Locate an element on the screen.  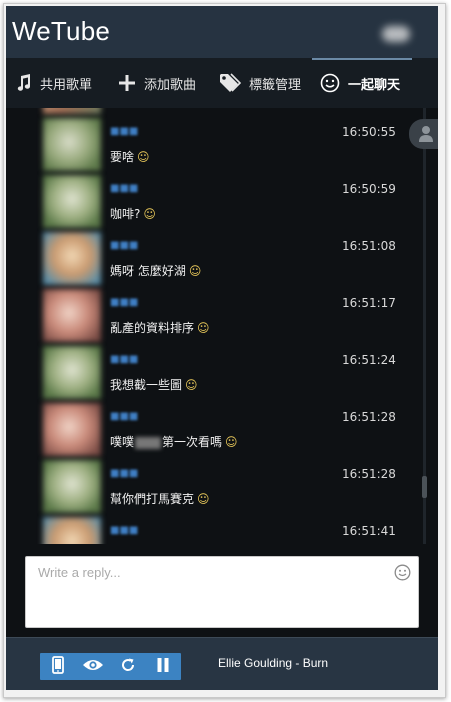
message-text: 我想截一些圖 ☺ is located at coordinates (154, 385).